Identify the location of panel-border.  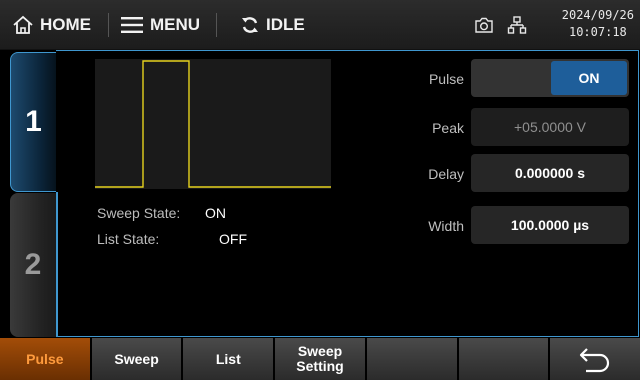
(57, 264).